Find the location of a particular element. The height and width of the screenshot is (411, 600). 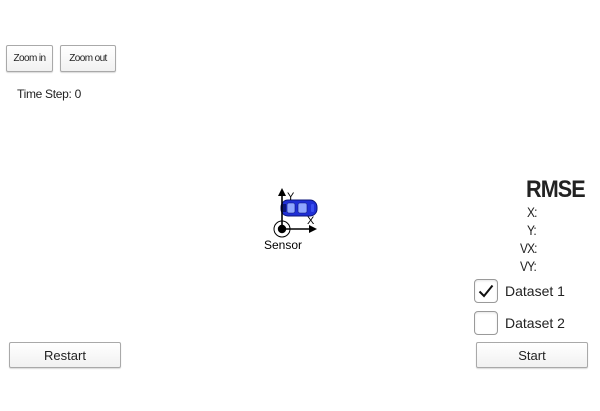

zoom-in-button: Zoom in is located at coordinates (29, 58).